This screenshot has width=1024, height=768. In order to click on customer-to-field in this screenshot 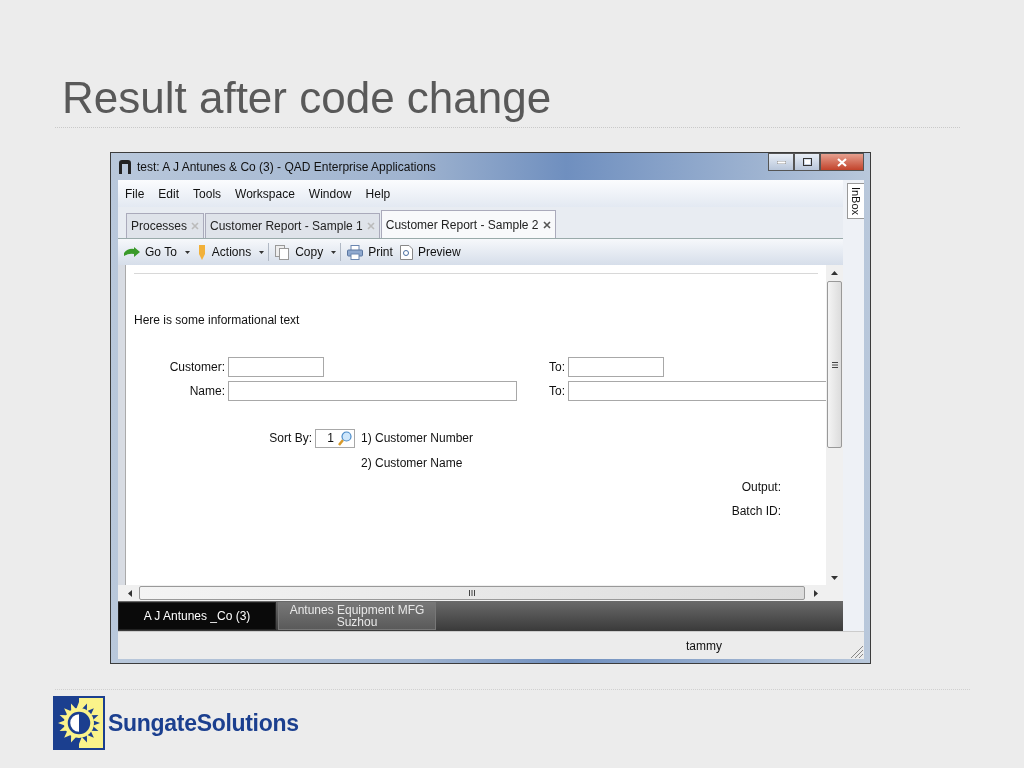, I will do `click(616, 367)`.